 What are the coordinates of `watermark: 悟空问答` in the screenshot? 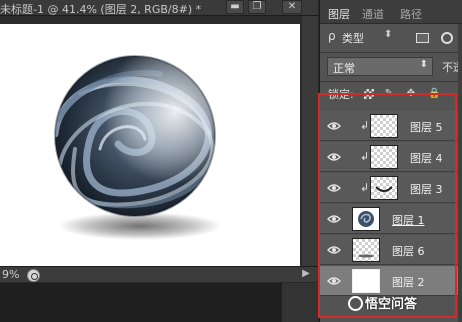 It's located at (383, 305).